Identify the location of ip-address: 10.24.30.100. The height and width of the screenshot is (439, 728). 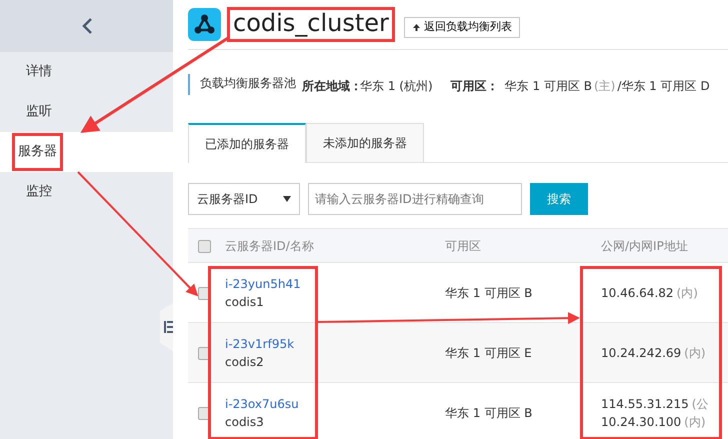
(641, 421).